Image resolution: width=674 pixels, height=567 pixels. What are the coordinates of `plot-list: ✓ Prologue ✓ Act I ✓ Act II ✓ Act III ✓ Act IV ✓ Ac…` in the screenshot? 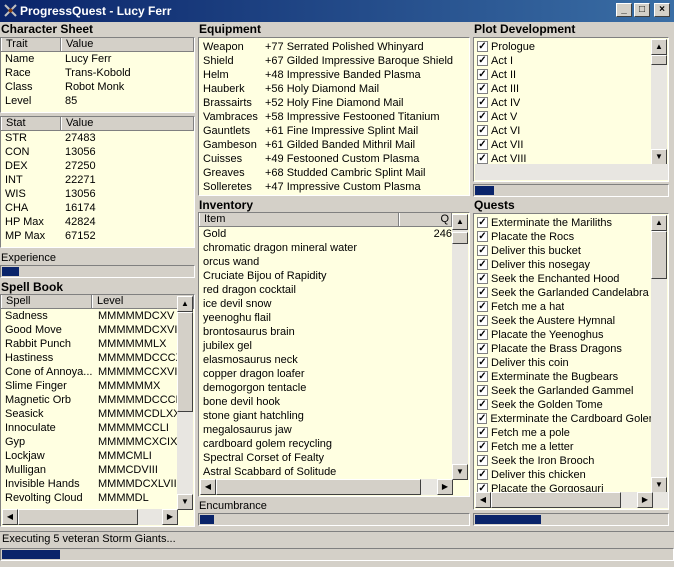 It's located at (571, 109).